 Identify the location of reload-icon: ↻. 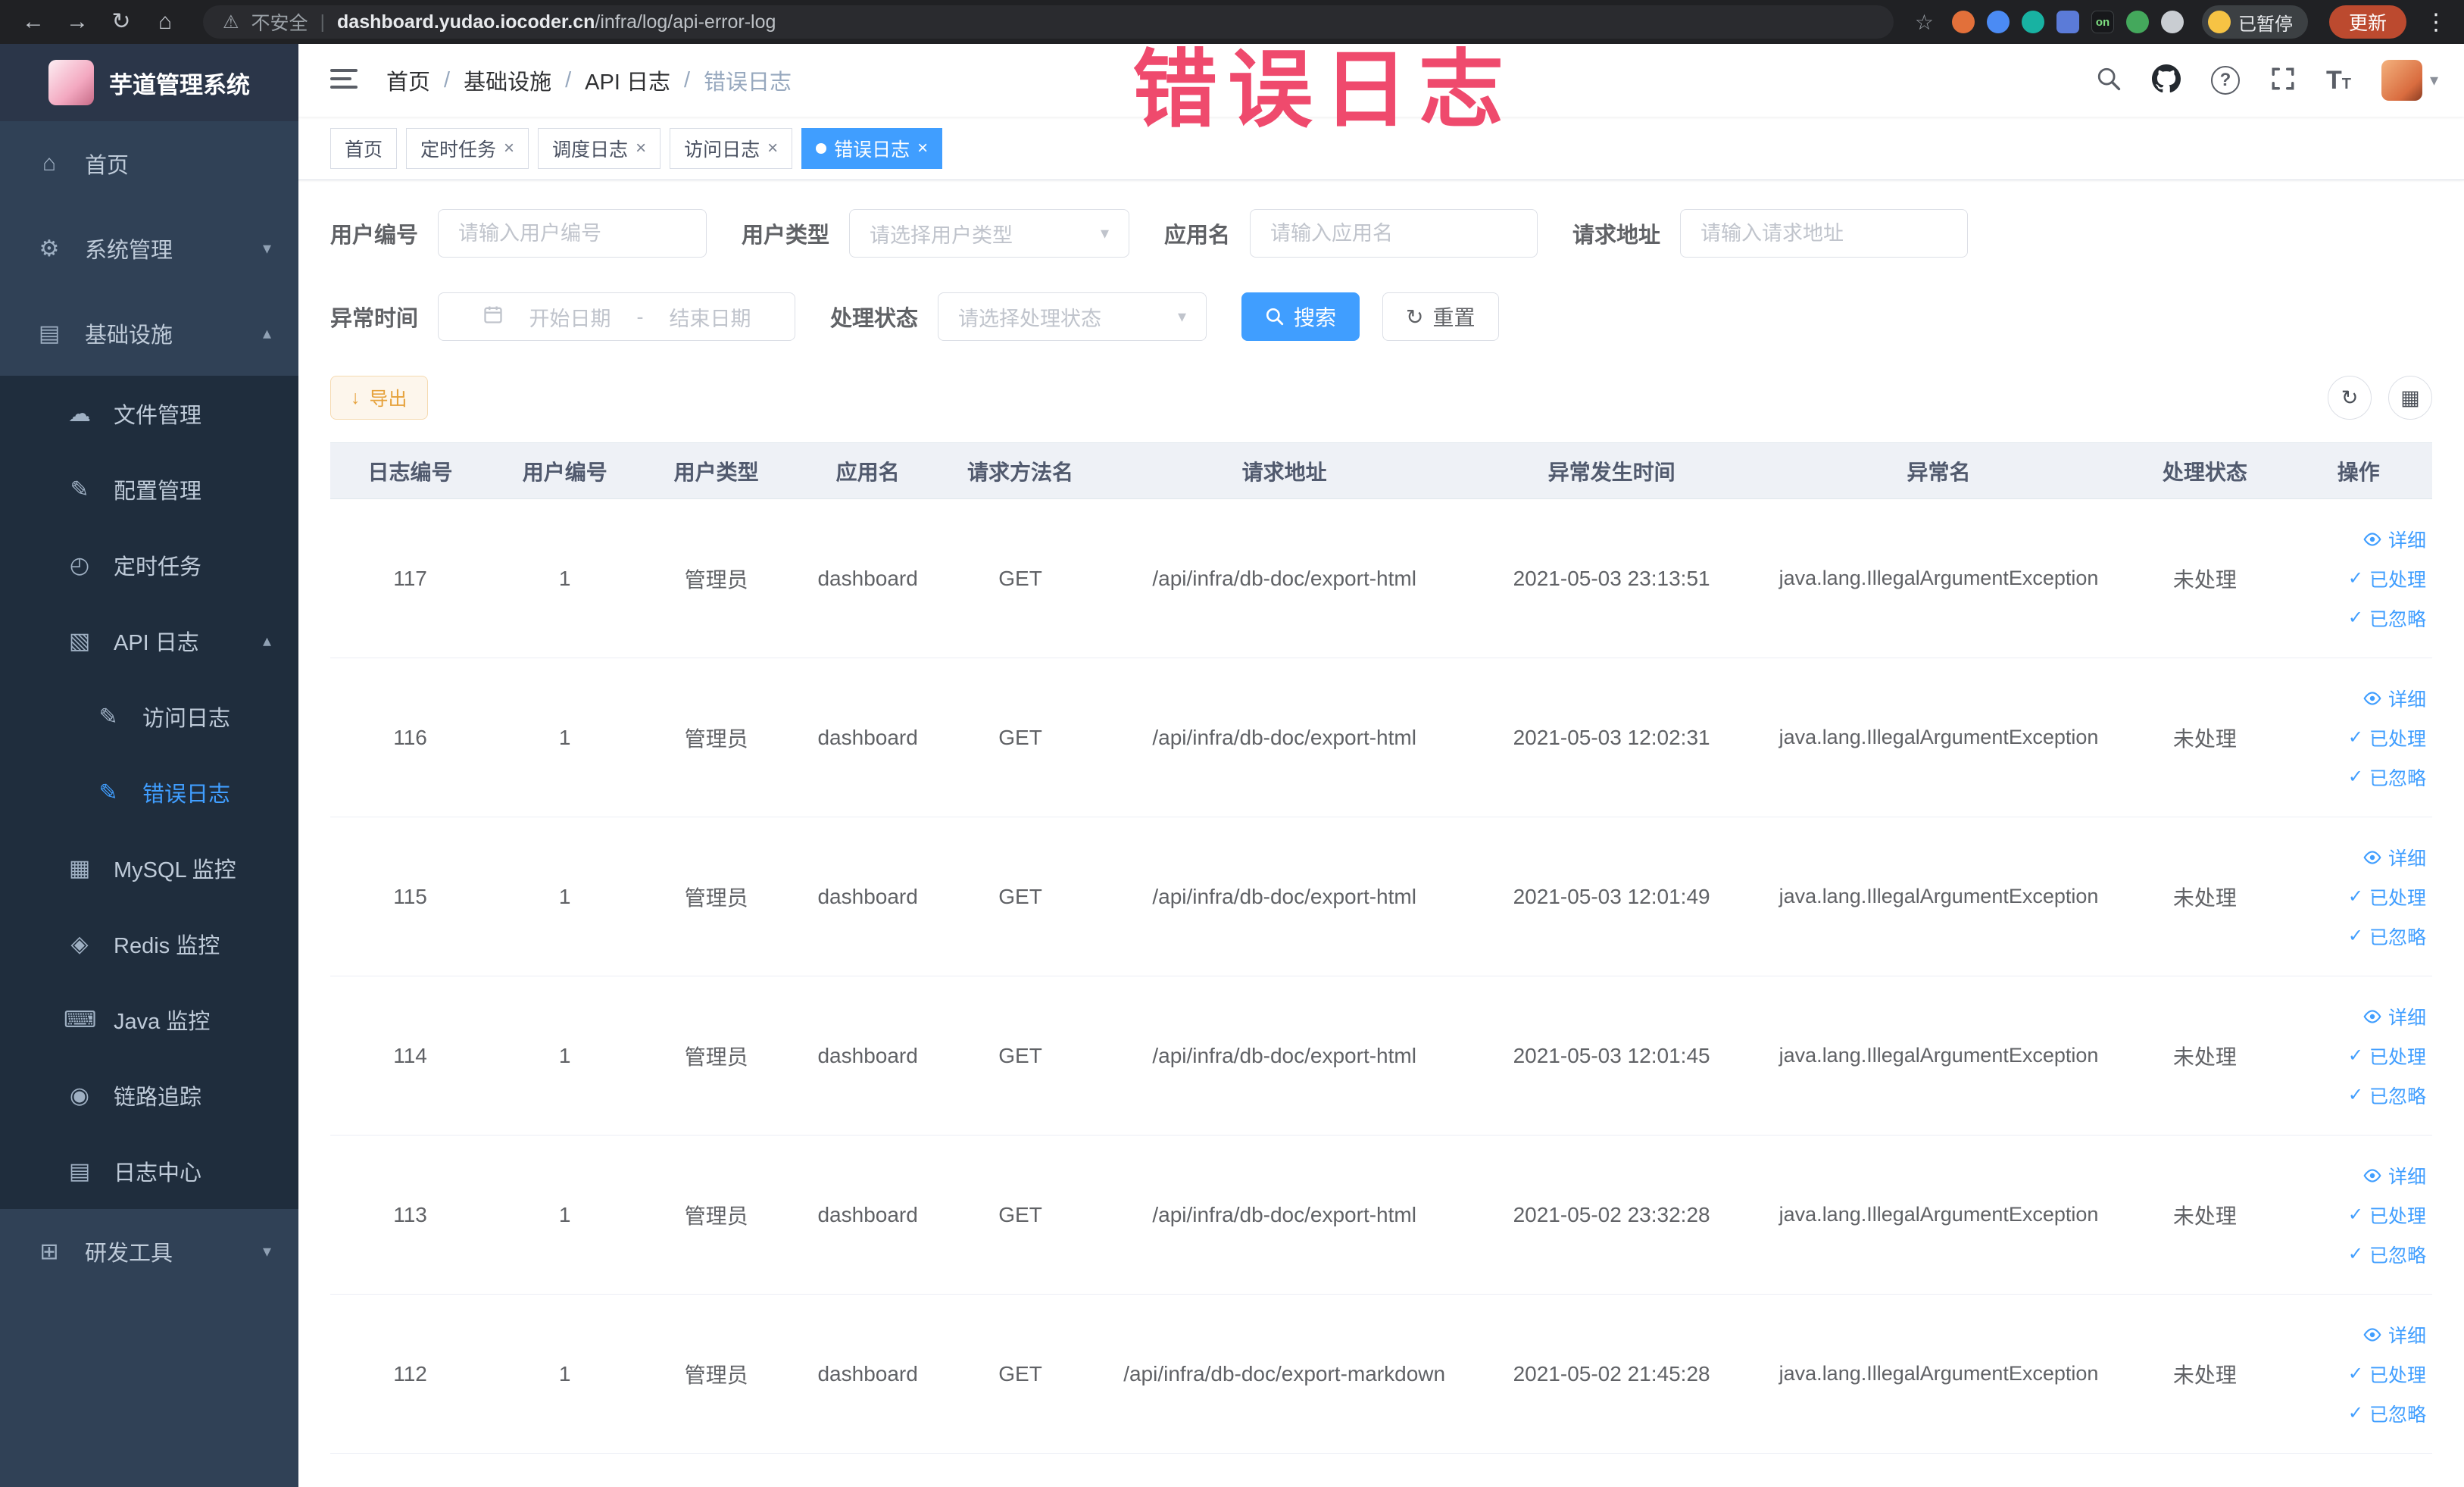
(121, 22).